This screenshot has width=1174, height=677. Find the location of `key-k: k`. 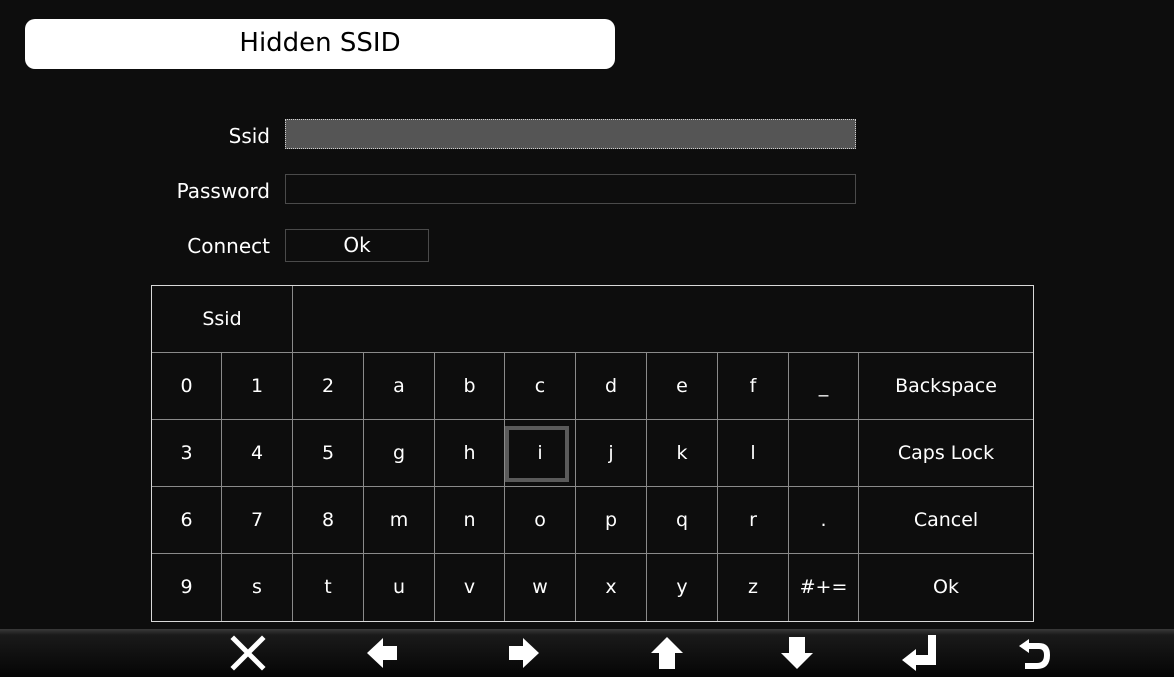

key-k: k is located at coordinates (682, 453).